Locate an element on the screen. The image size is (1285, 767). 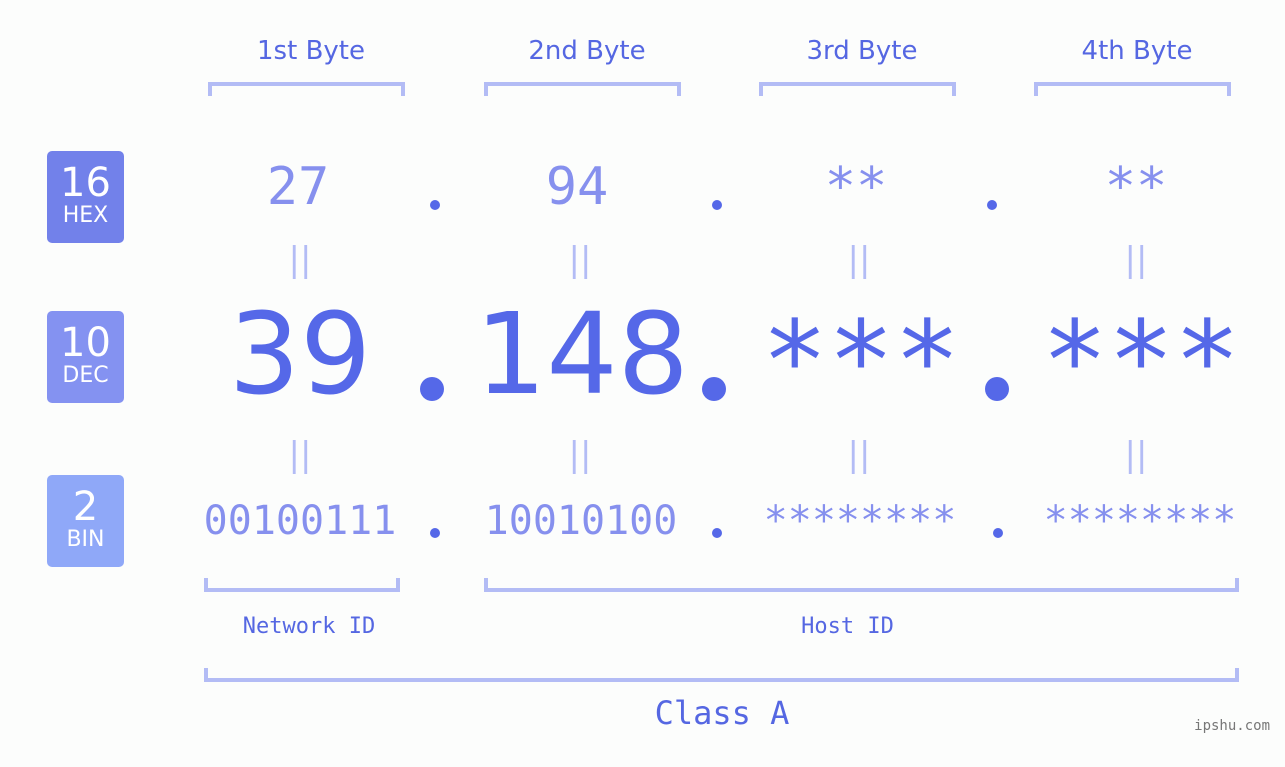
site-watermark: ipshu.com is located at coordinates (1232, 726).